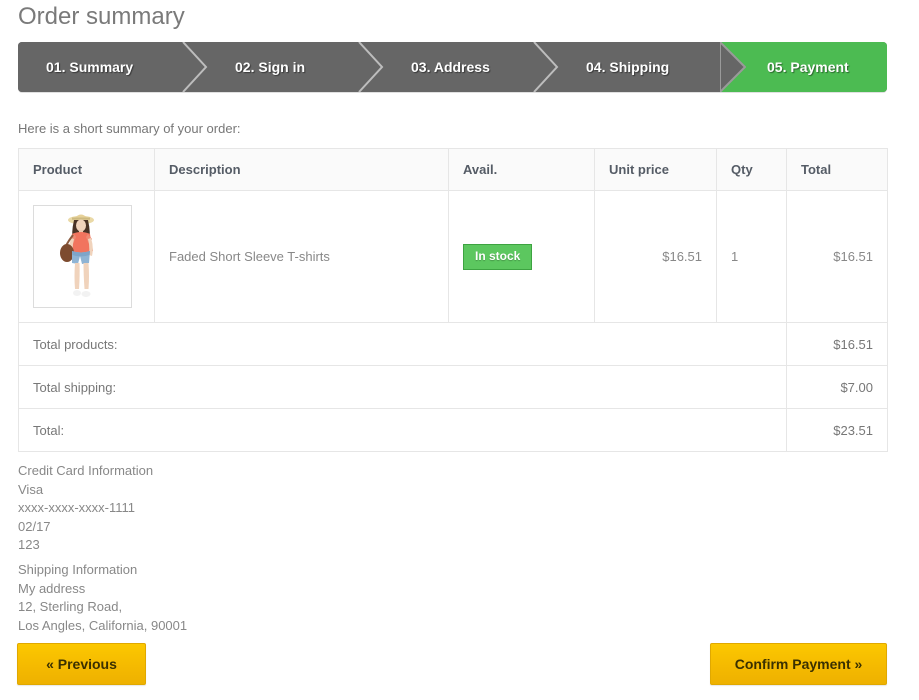 The image size is (919, 700). I want to click on grand-total-label: Total:, so click(402, 430).